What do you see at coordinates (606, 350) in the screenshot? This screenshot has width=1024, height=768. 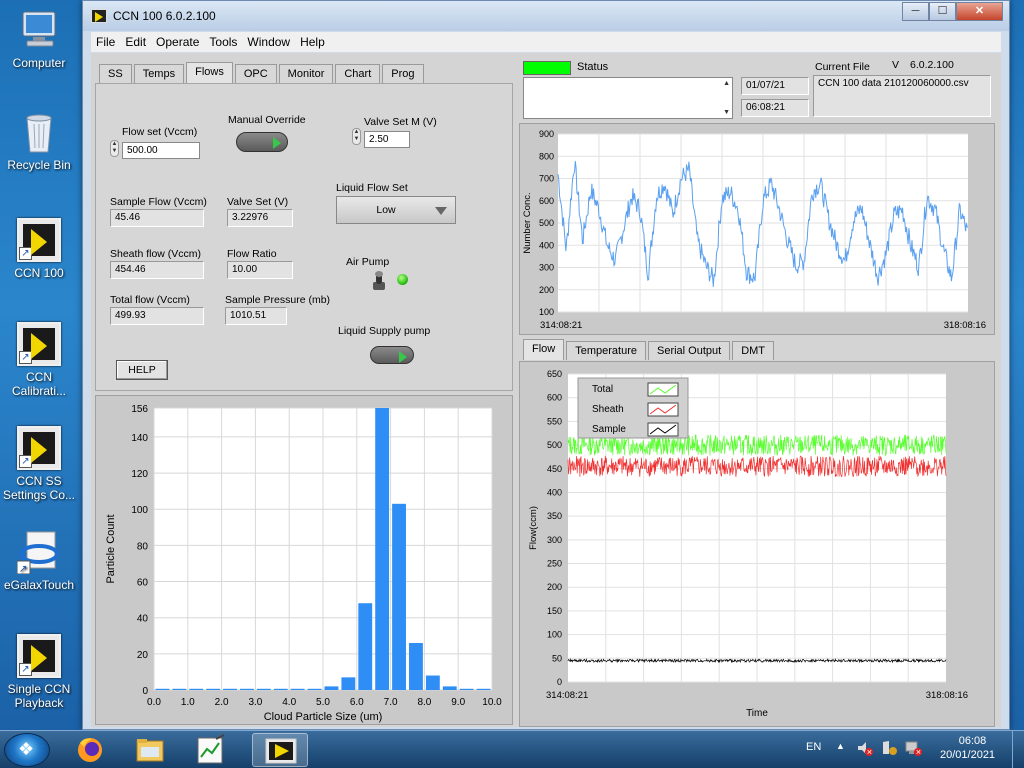 I see `tab-temperature: Temperature` at bounding box center [606, 350].